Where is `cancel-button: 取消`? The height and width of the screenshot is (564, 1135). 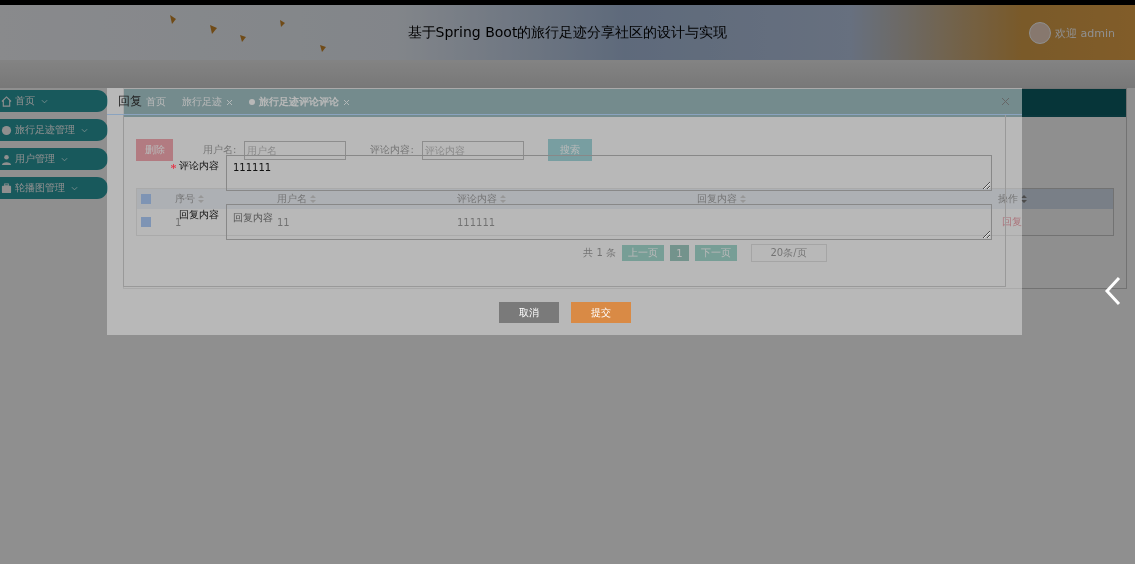
cancel-button: 取消 is located at coordinates (528, 312).